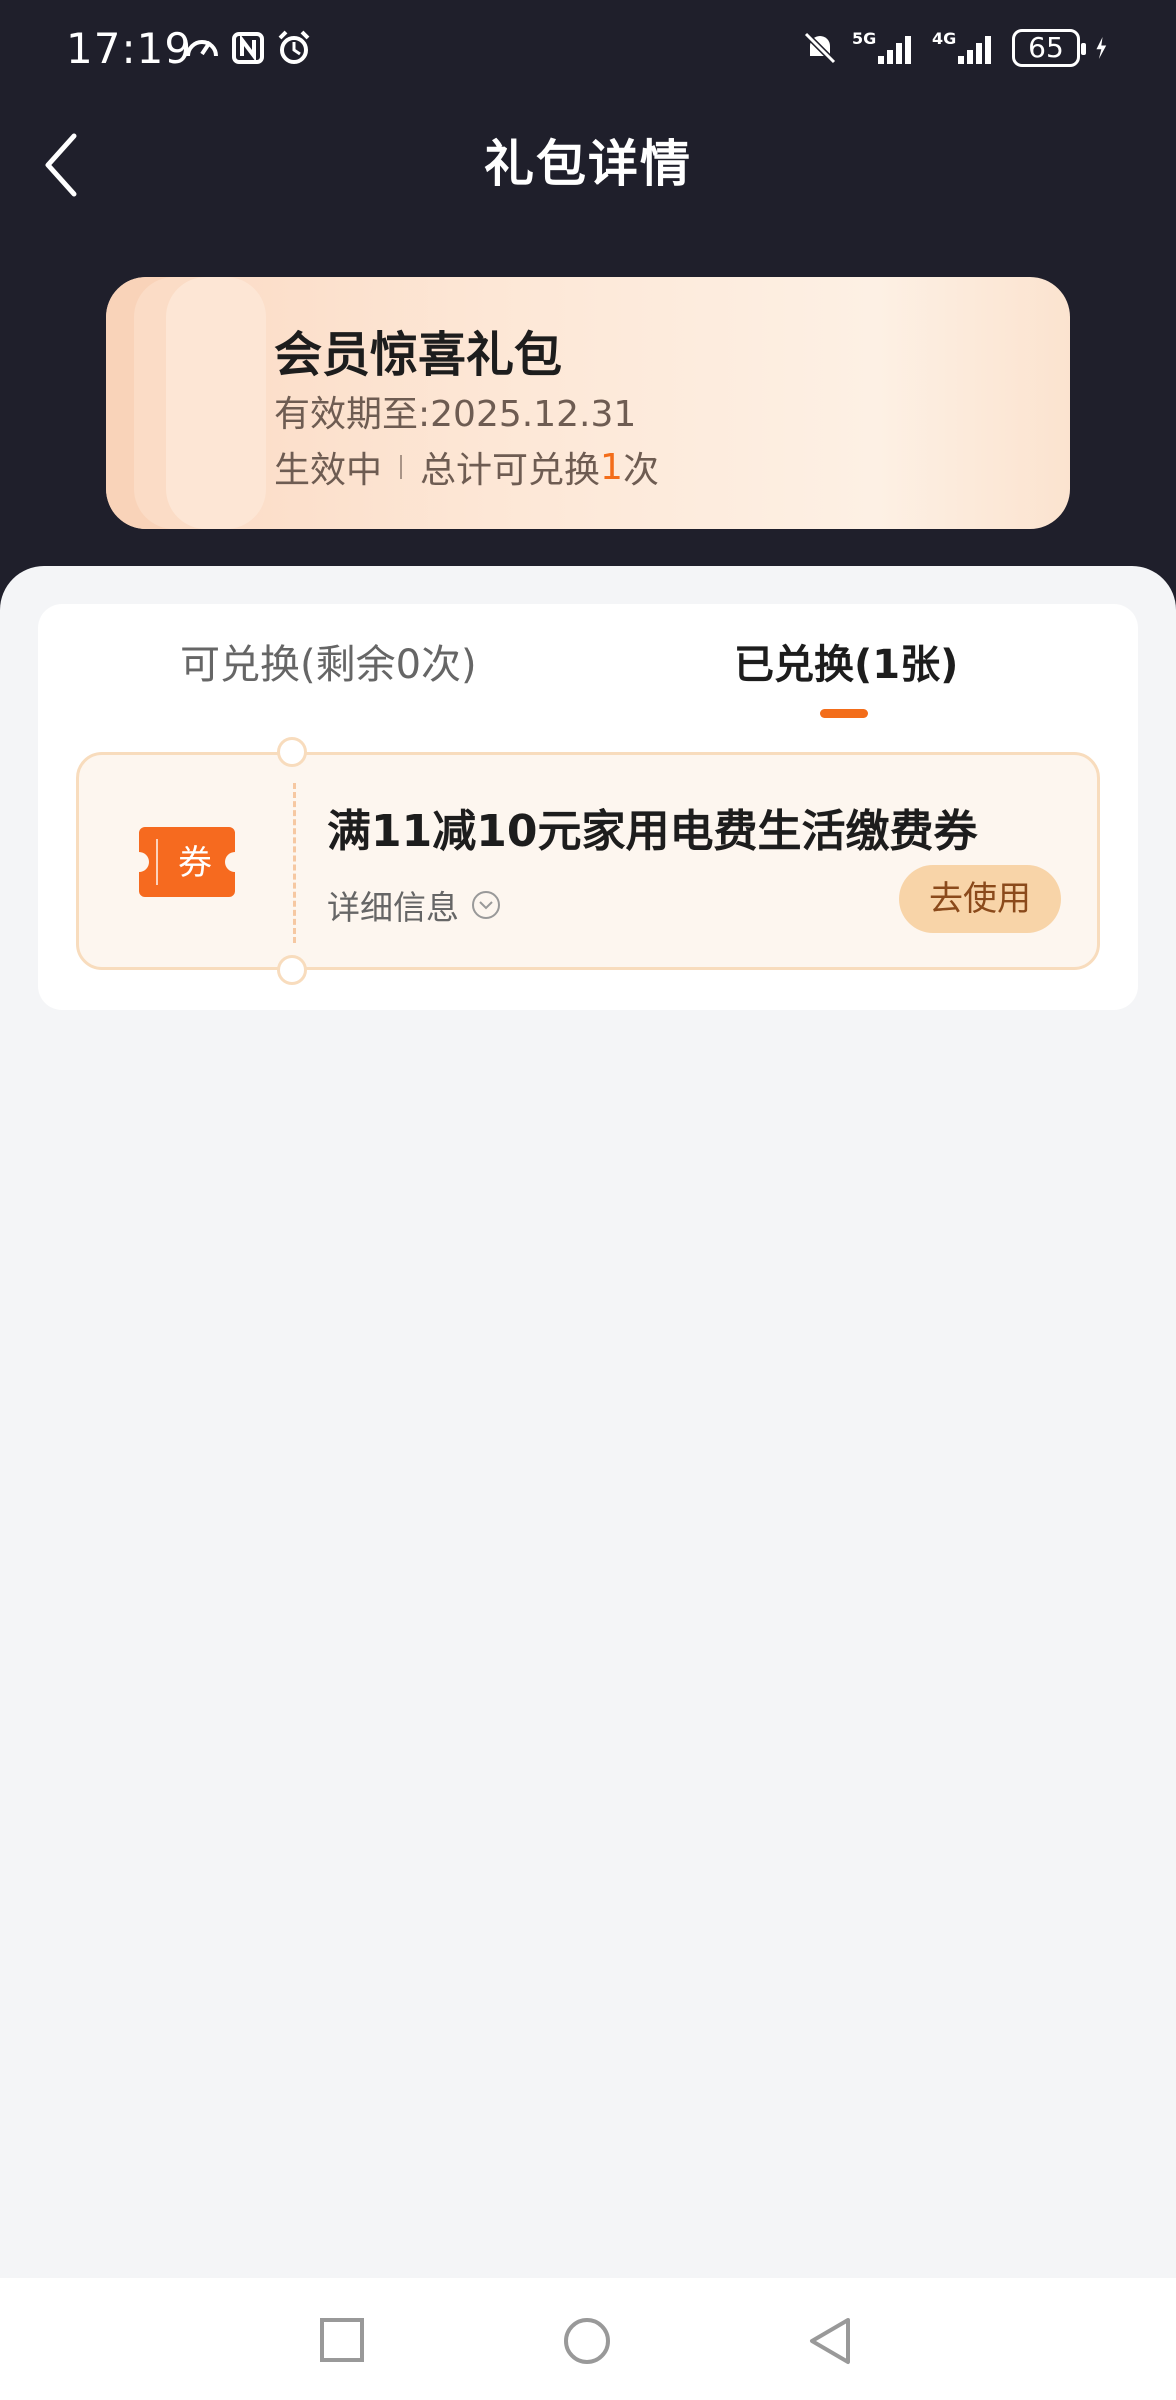 The image size is (1176, 2400). What do you see at coordinates (393, 907) in the screenshot?
I see `coupon-detail-label: 详细信息` at bounding box center [393, 907].